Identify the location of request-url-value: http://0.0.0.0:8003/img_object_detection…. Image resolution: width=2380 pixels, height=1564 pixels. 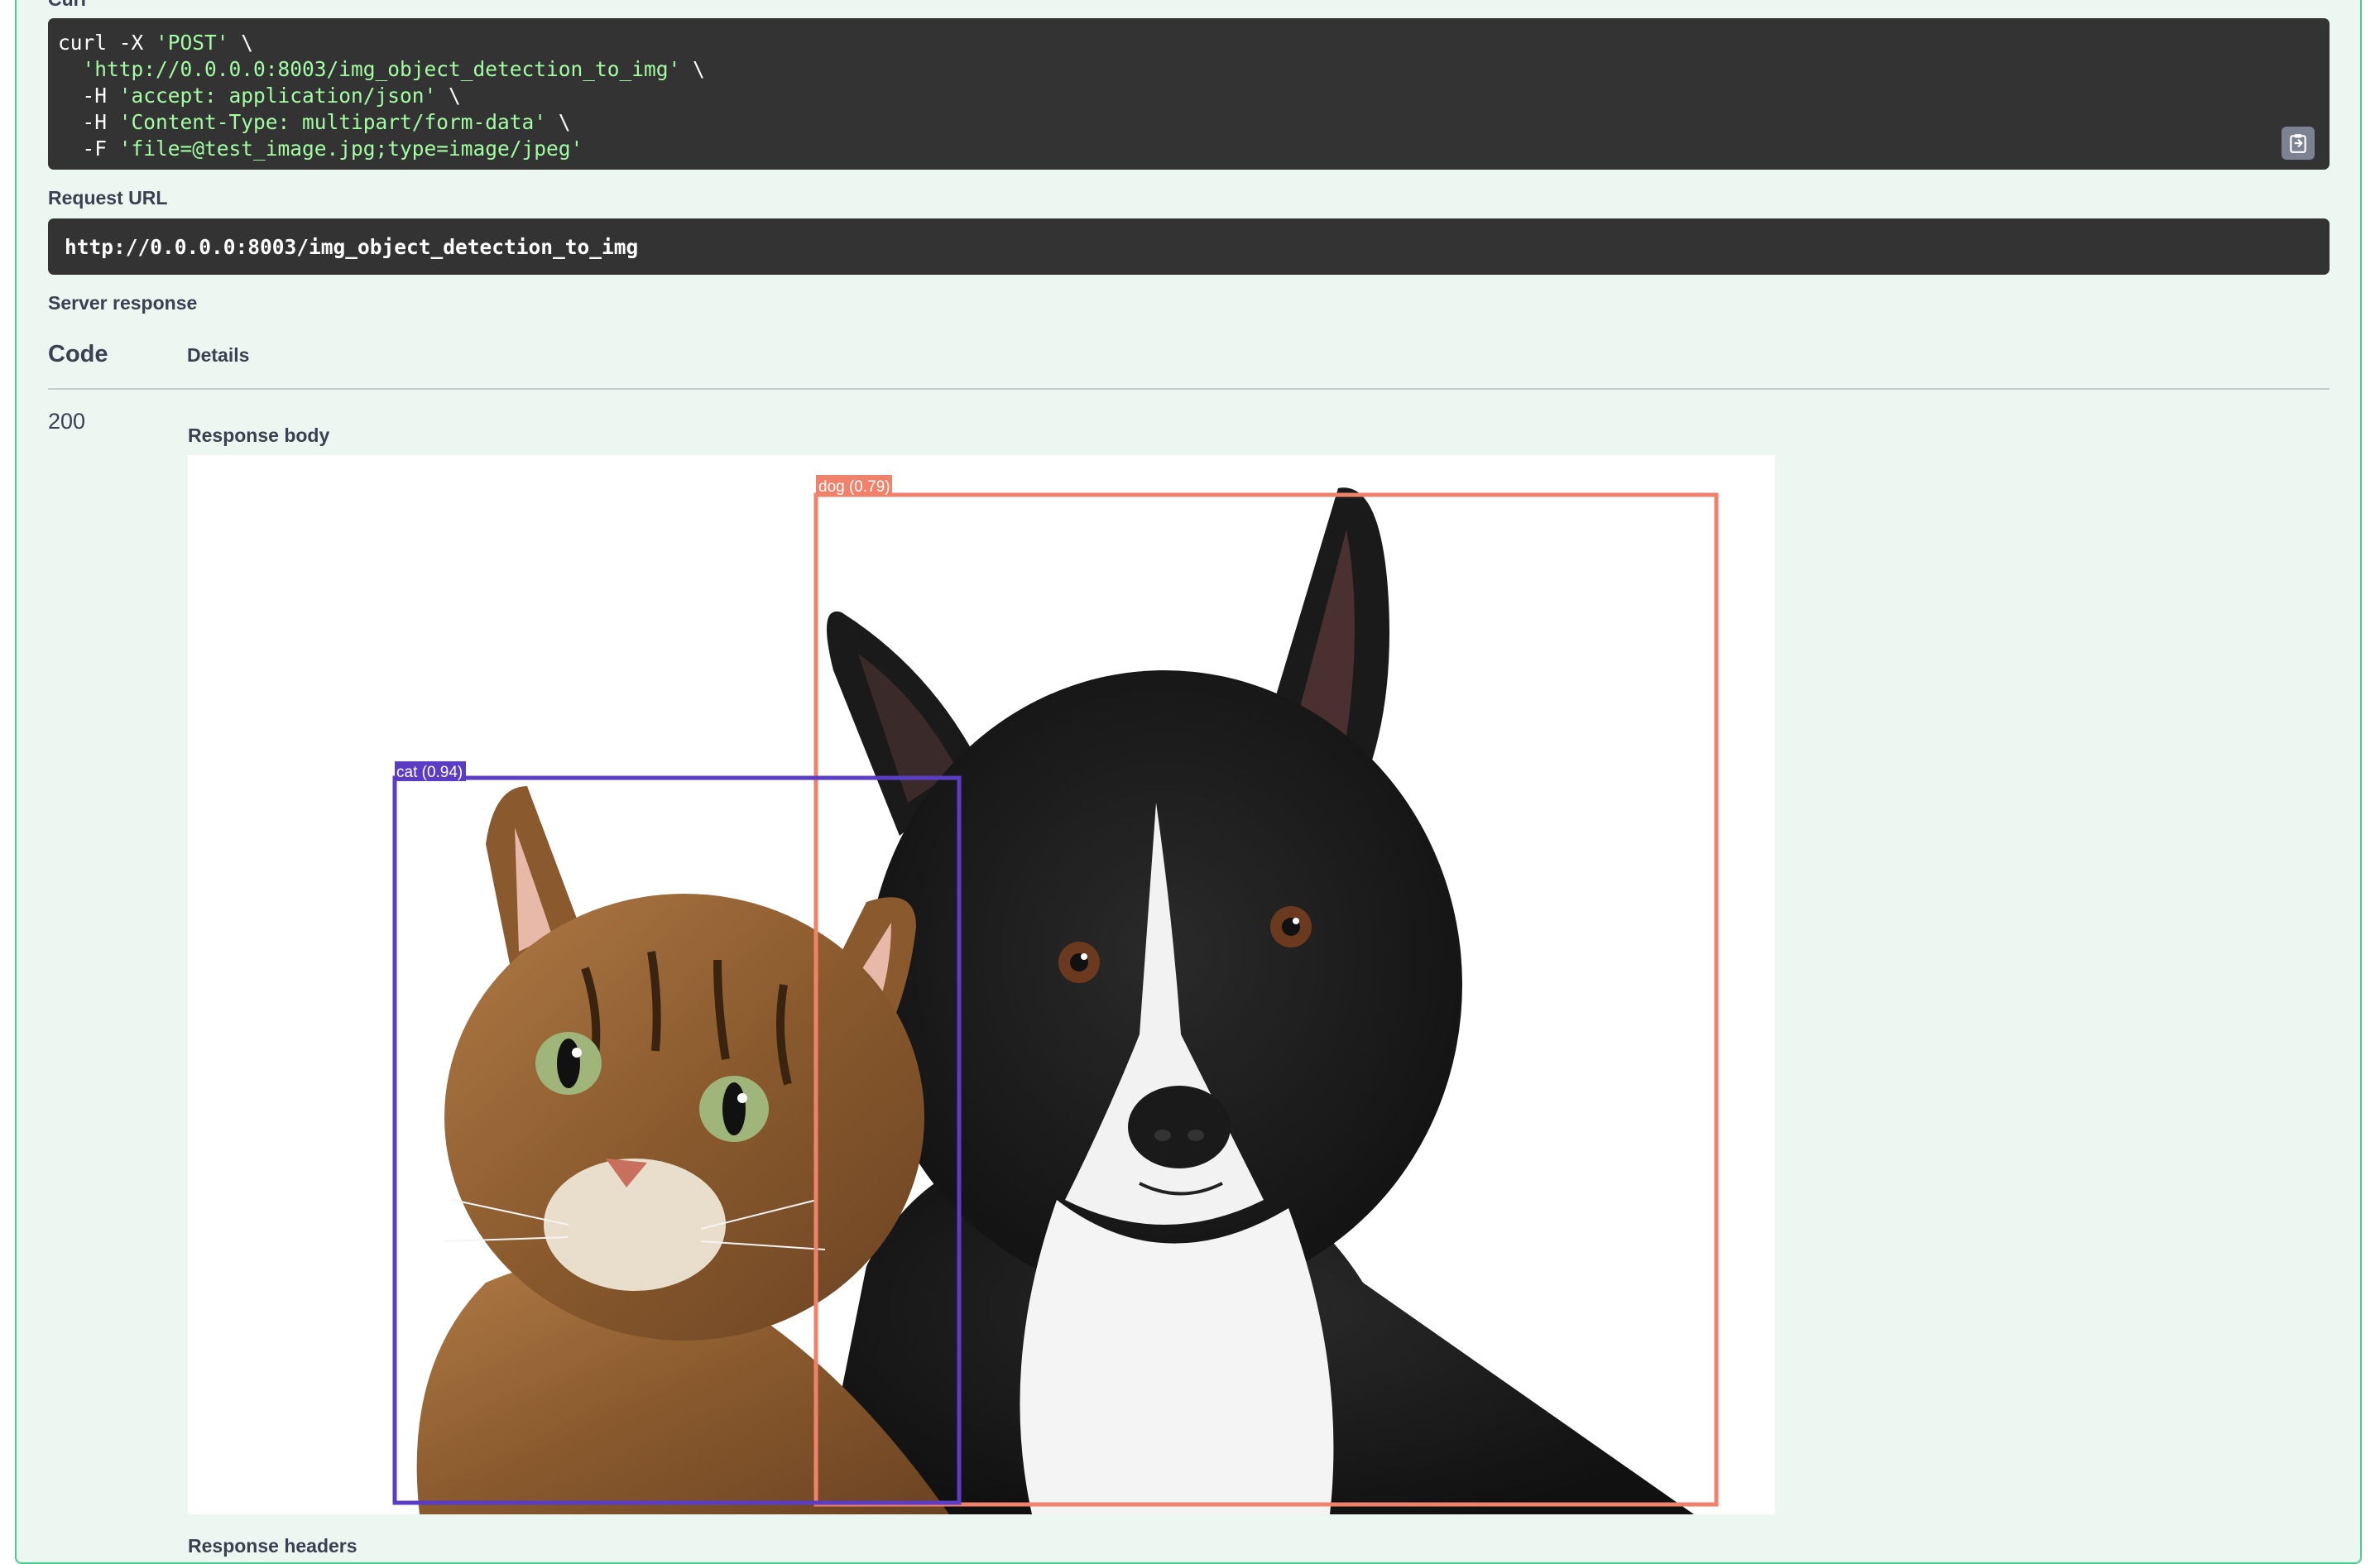
(1189, 247).